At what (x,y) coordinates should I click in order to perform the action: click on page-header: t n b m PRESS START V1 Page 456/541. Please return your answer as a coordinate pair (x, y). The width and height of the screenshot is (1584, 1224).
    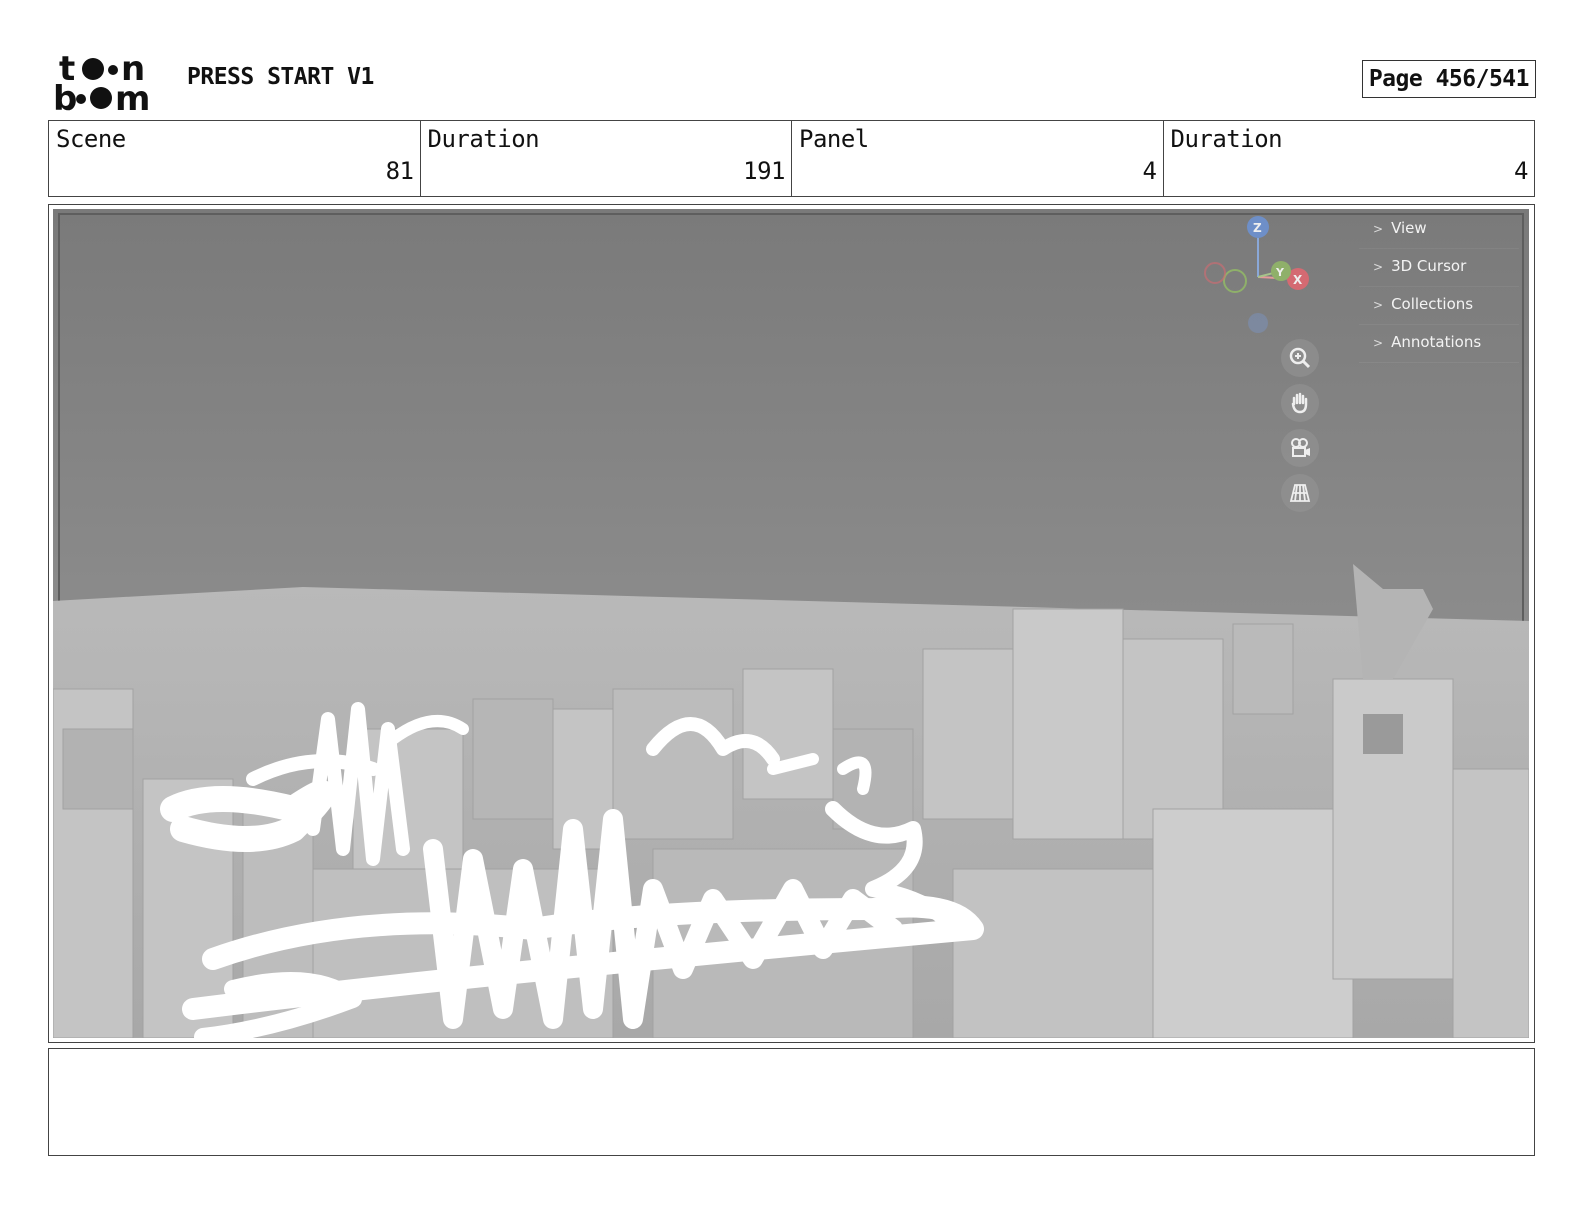
    Looking at the image, I should click on (793, 84).